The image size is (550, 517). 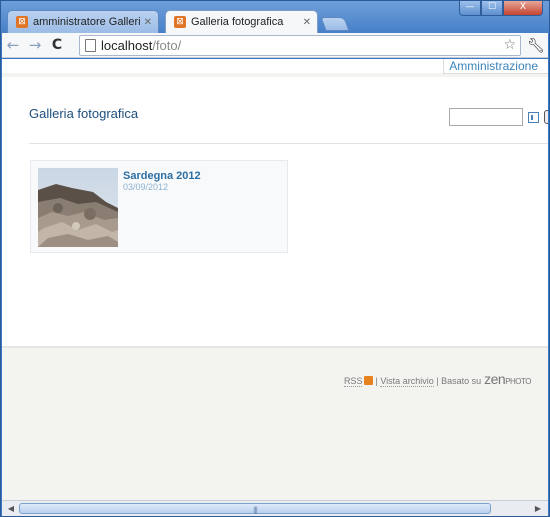 I want to click on album-card: Sardegna 2012 03/09/2012, so click(x=159, y=206).